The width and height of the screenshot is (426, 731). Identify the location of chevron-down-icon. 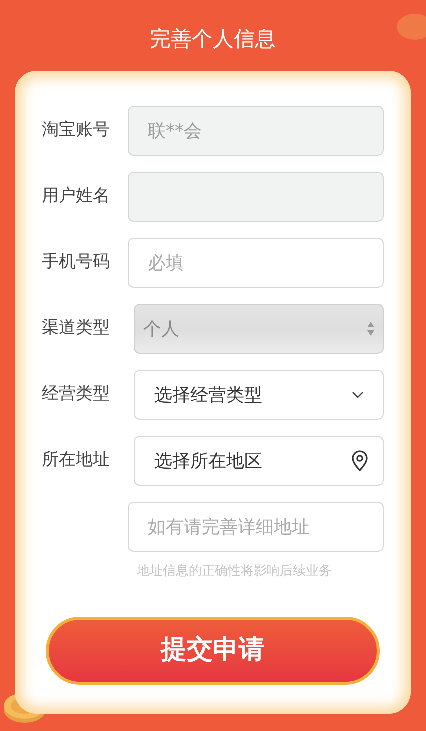
(358, 395).